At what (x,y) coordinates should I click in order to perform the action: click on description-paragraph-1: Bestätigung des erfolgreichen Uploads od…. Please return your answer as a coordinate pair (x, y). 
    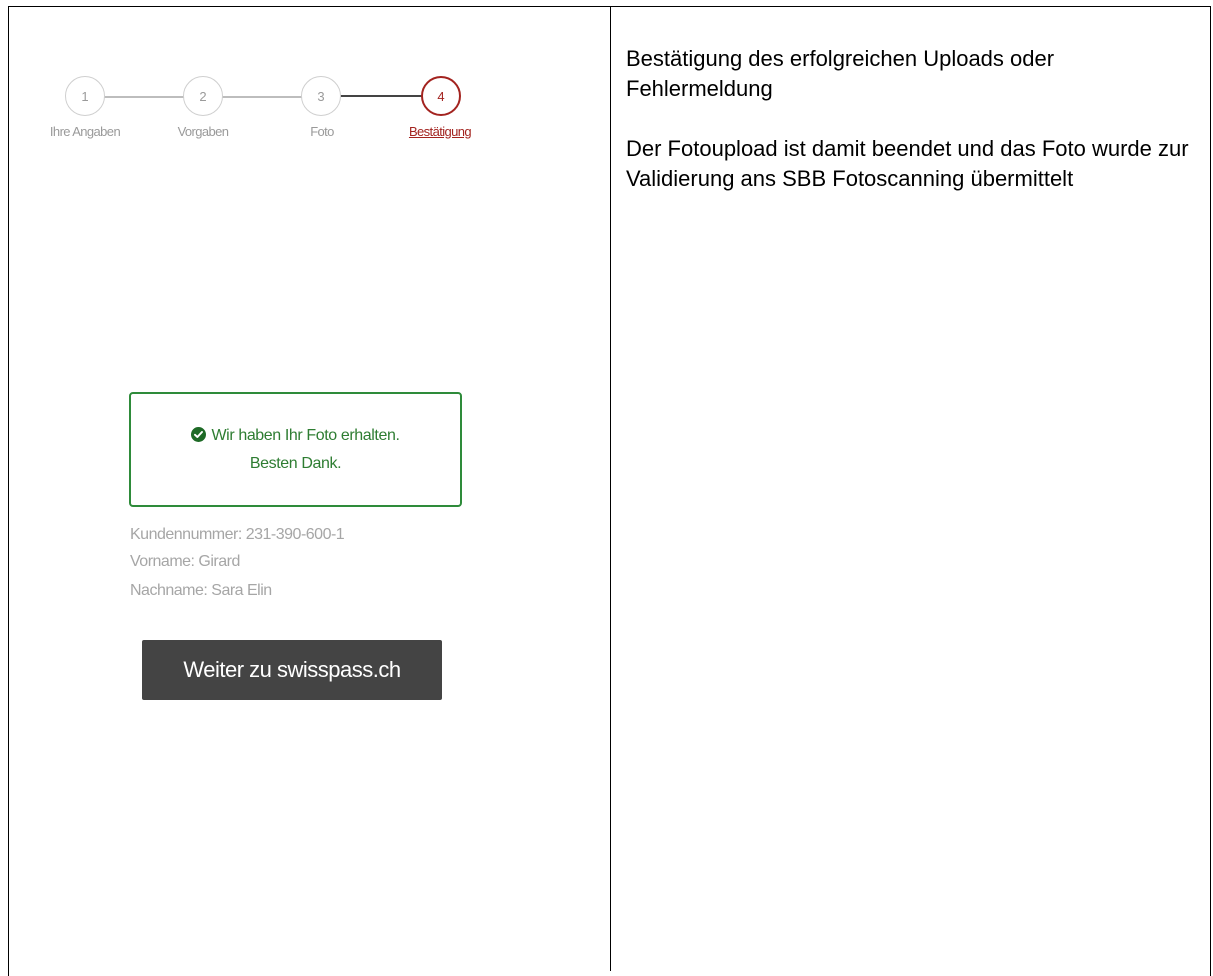
    Looking at the image, I should click on (840, 73).